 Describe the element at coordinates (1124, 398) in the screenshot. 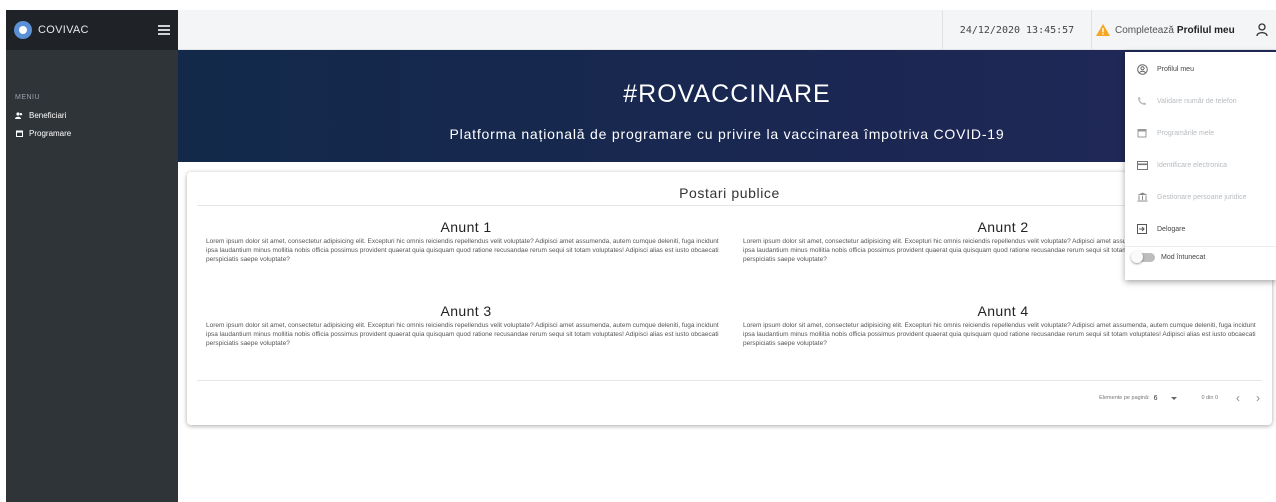

I see `items-per-page-label: Elemente pe pagină:` at that location.